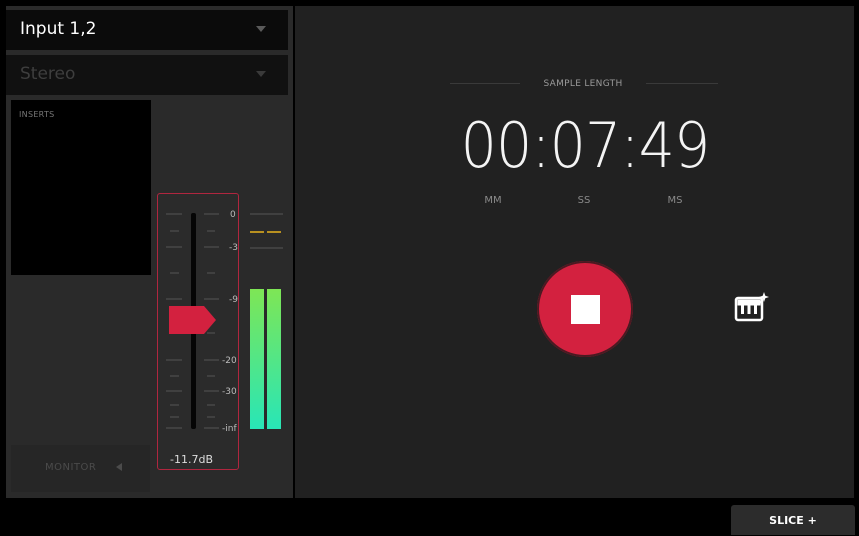  I want to click on time-unit-milliseconds: MS, so click(675, 200).